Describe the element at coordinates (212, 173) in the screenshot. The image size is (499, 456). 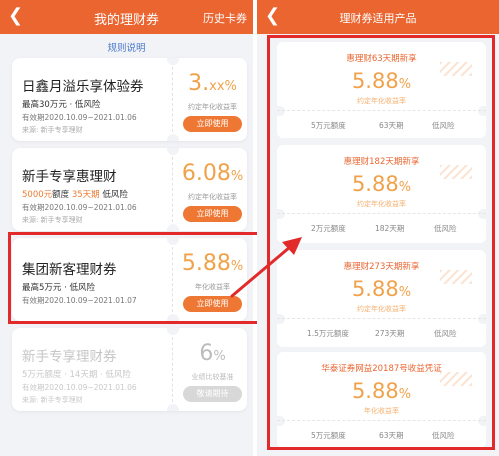
I see `coupon-rate: 6.08%` at that location.